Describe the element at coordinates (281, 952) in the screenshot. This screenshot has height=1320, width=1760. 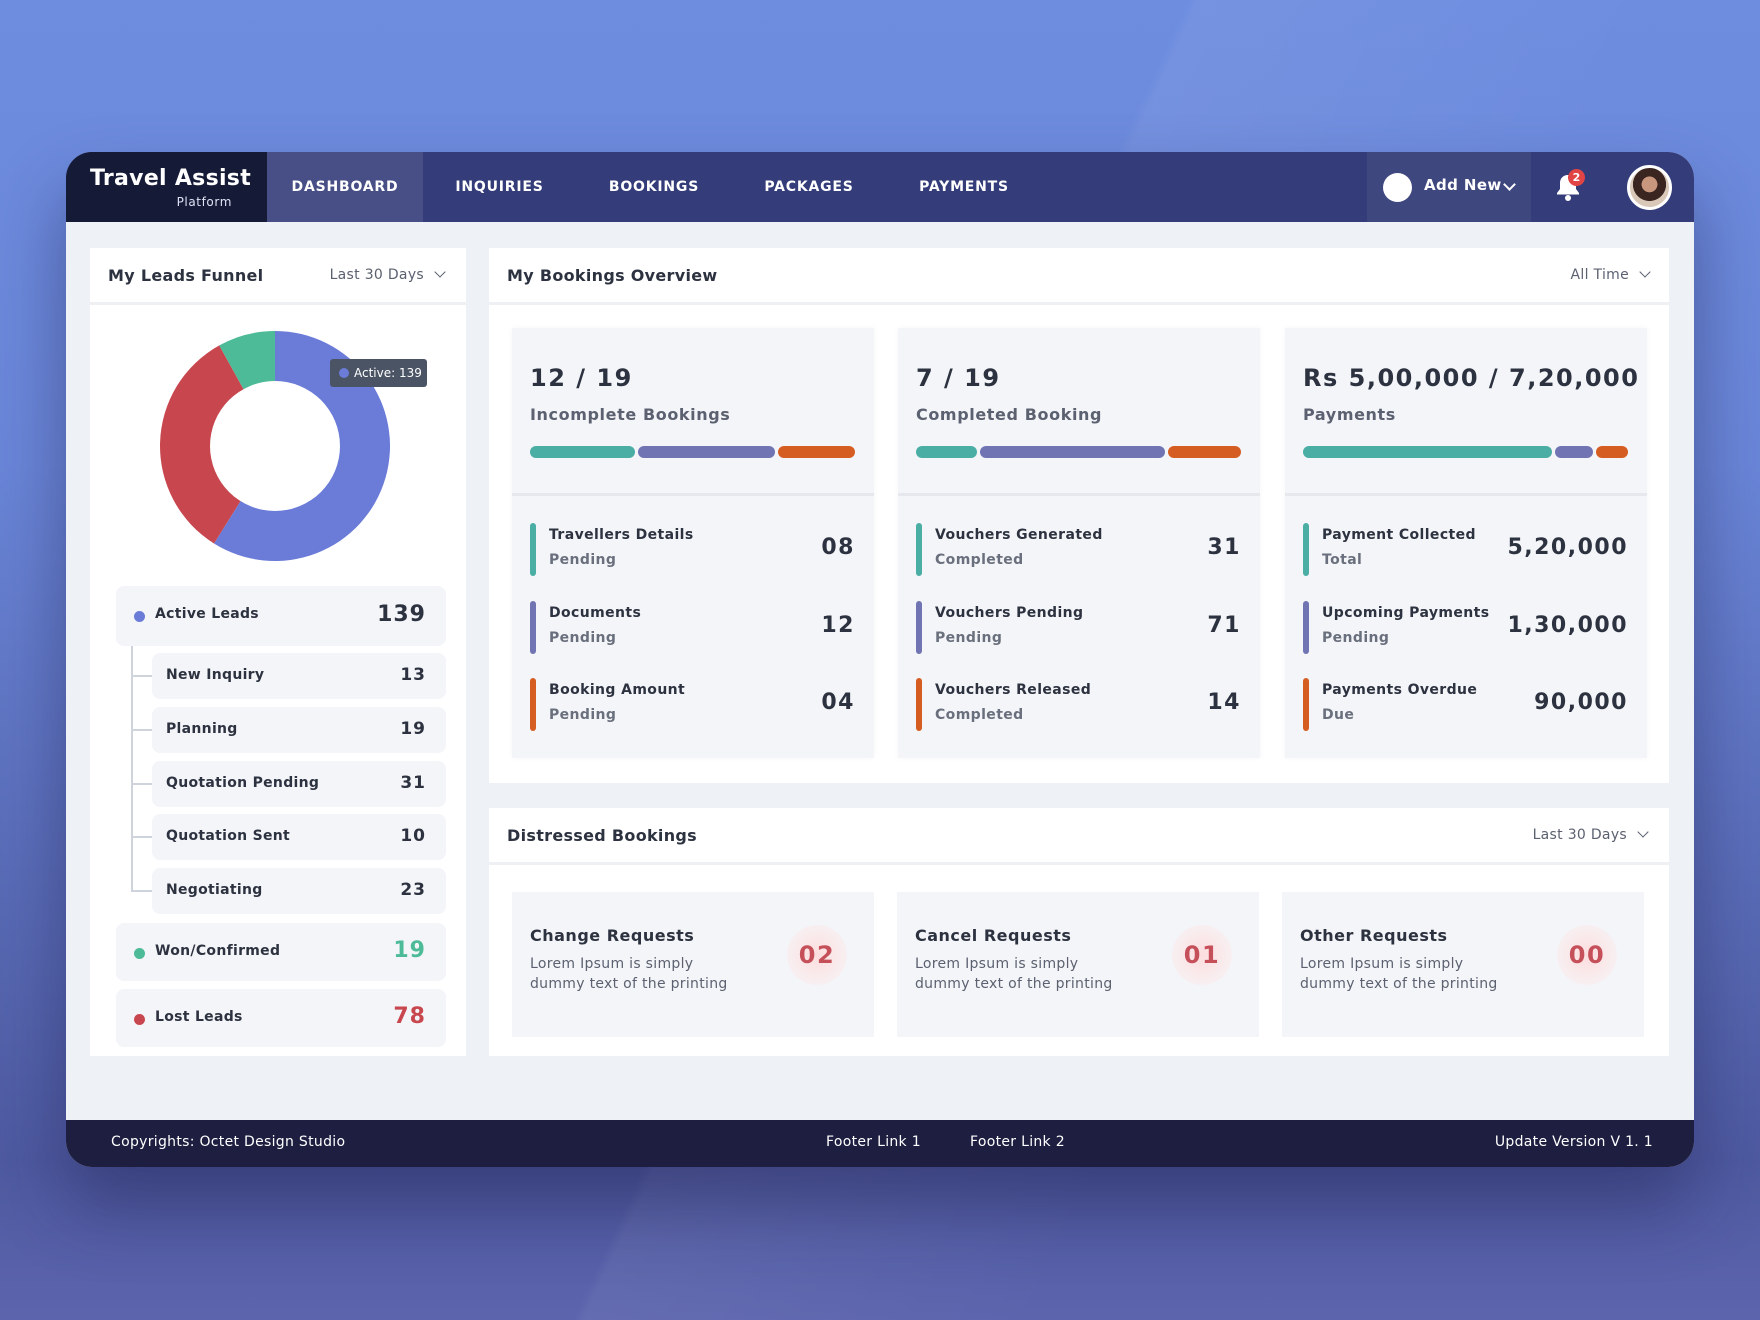
I see `lead-row-won: Won/Confirmed 19` at that location.